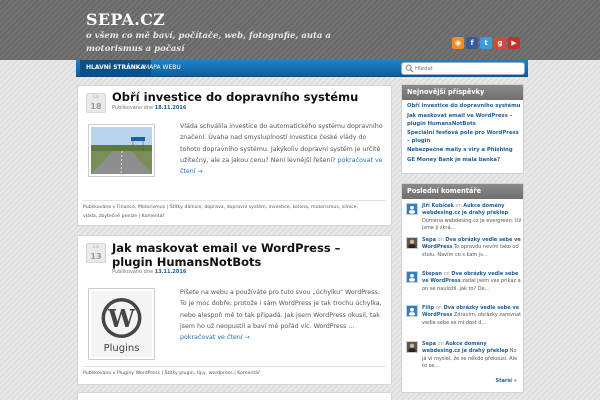 This screenshot has height=400, width=600. I want to click on post-meta: Publikováno dne 18.11.2016, so click(149, 108).